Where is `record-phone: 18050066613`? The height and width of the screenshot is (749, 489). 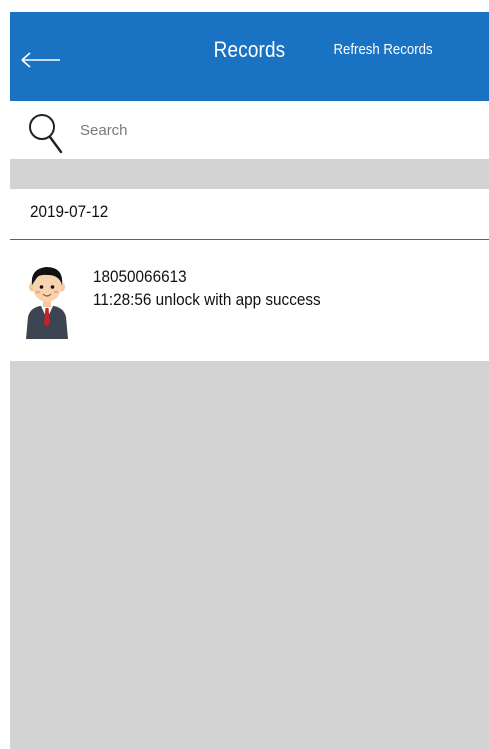 record-phone: 18050066613 is located at coordinates (140, 276).